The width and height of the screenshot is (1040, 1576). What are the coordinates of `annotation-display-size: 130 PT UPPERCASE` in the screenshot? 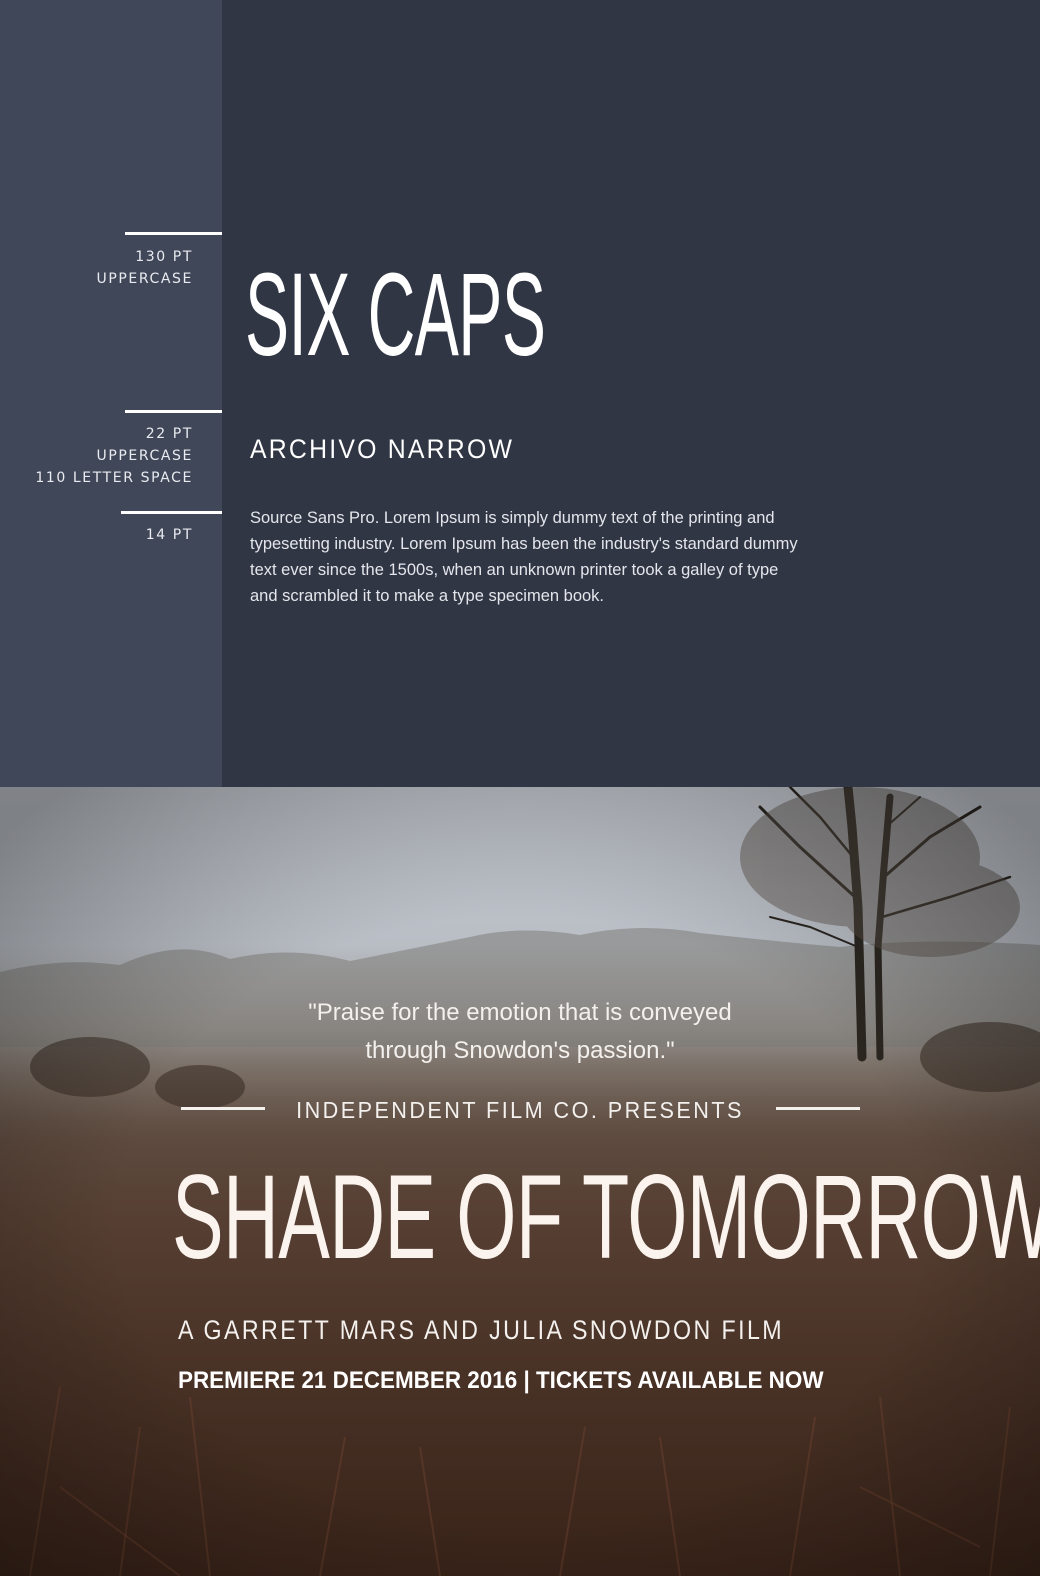 It's located at (145, 268).